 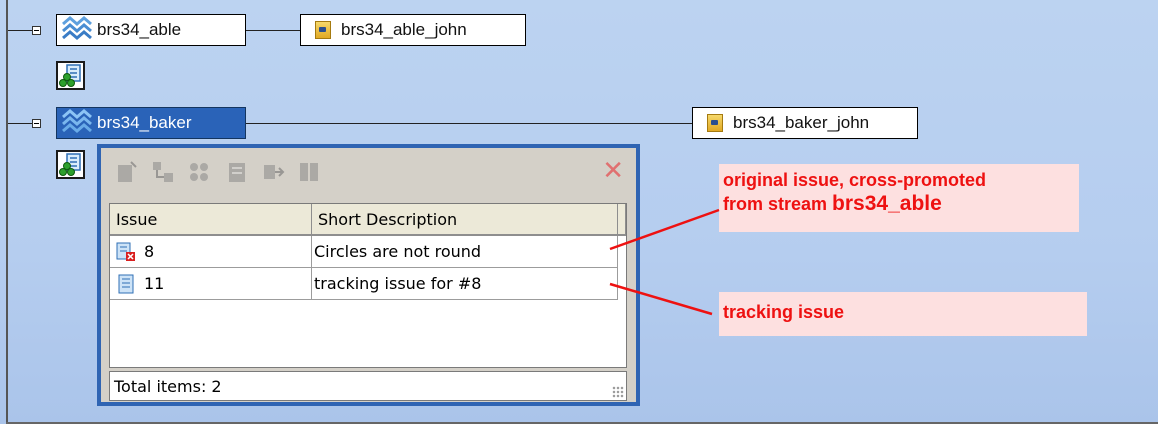 I want to click on status-bar: Total items: 2, so click(x=368, y=386).